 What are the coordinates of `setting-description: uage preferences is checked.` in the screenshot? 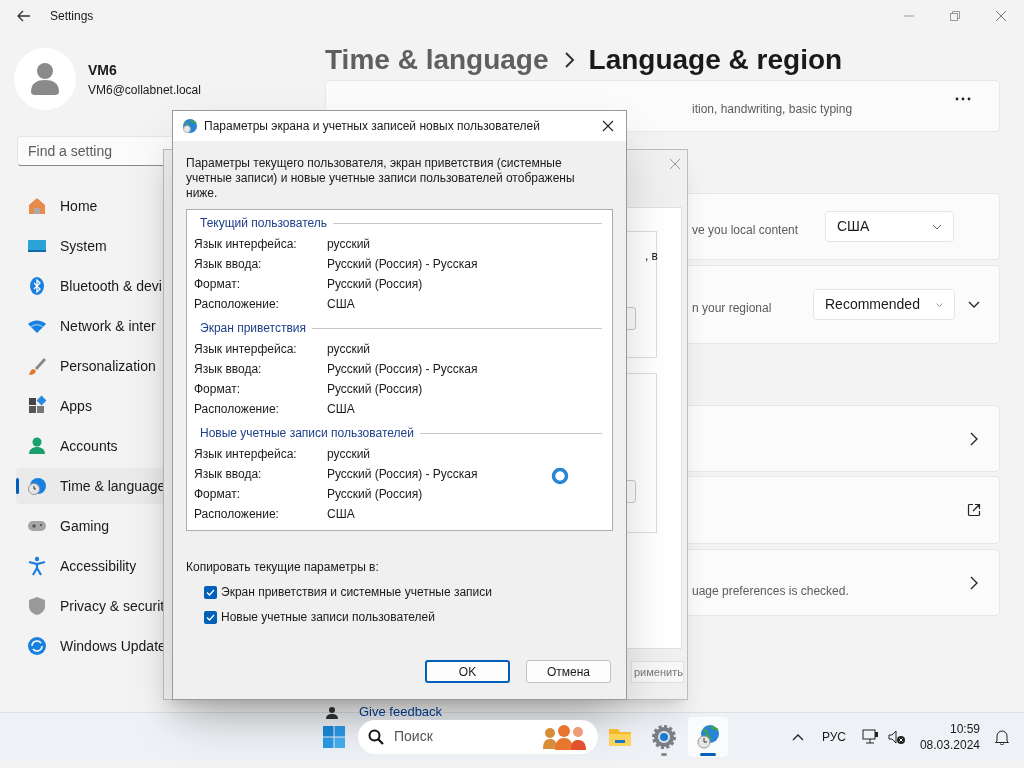 It's located at (770, 591).